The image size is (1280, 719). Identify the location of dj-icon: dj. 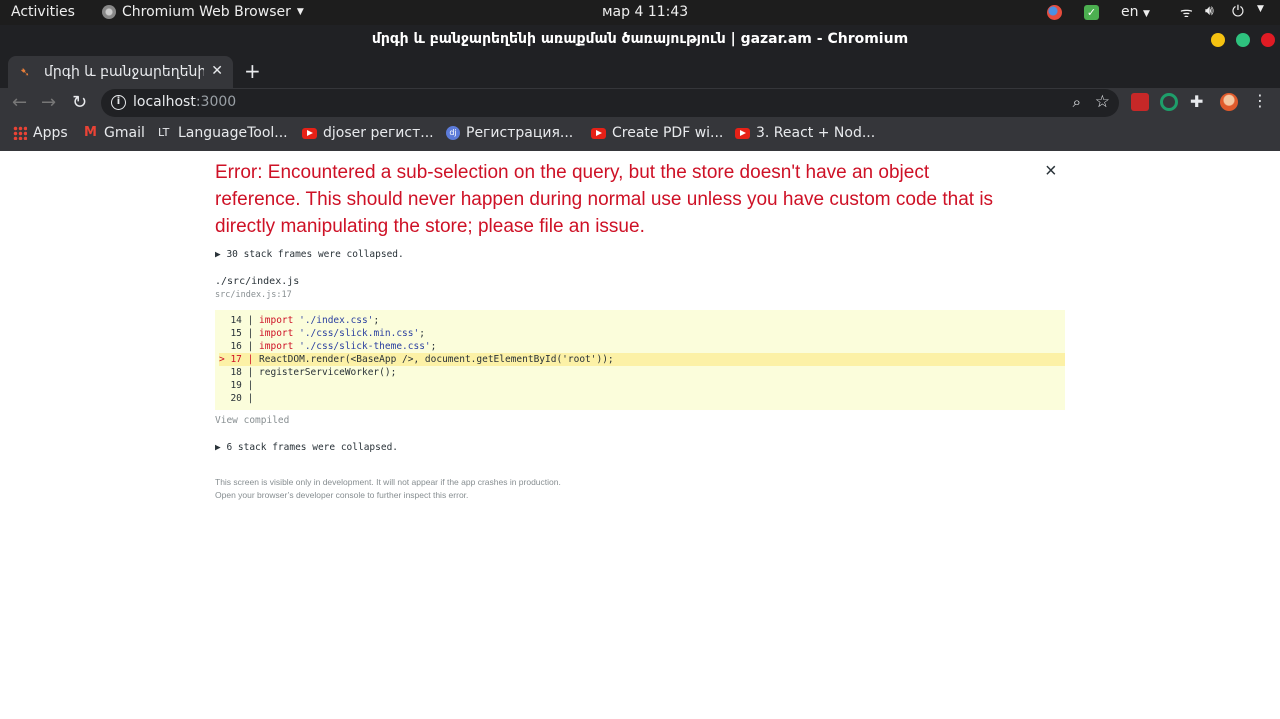
(453, 133).